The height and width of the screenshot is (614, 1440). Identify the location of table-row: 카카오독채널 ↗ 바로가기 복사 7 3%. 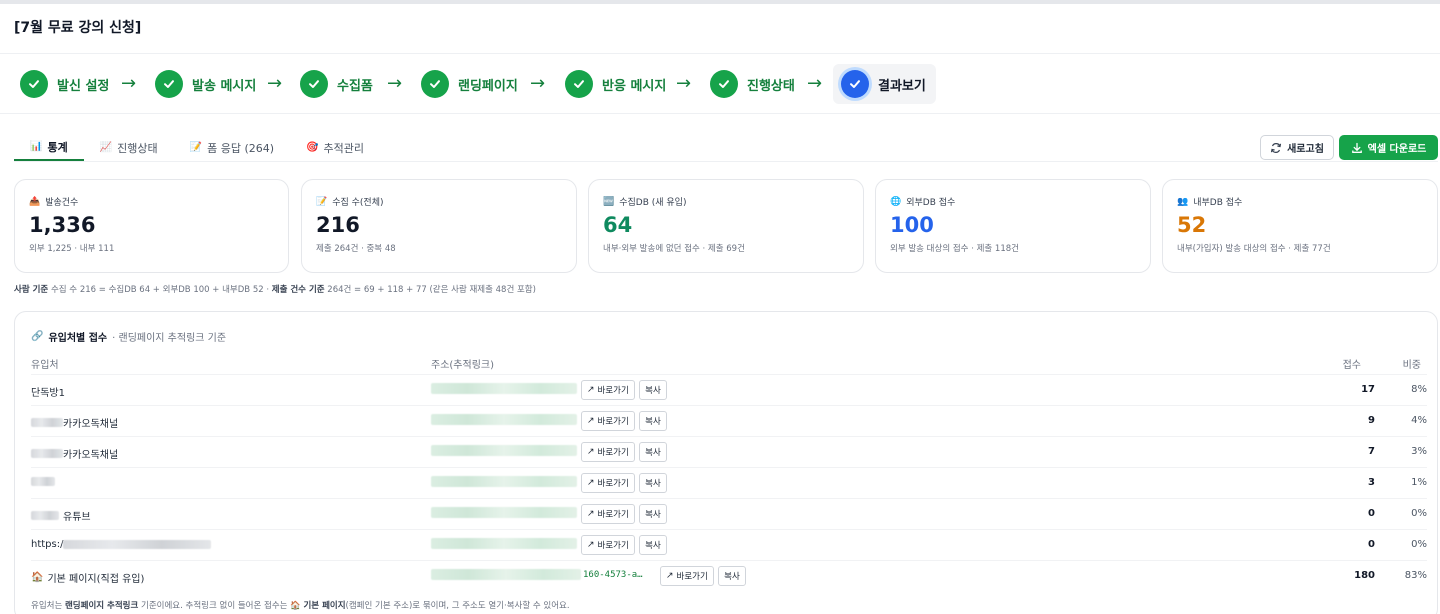
(729, 451).